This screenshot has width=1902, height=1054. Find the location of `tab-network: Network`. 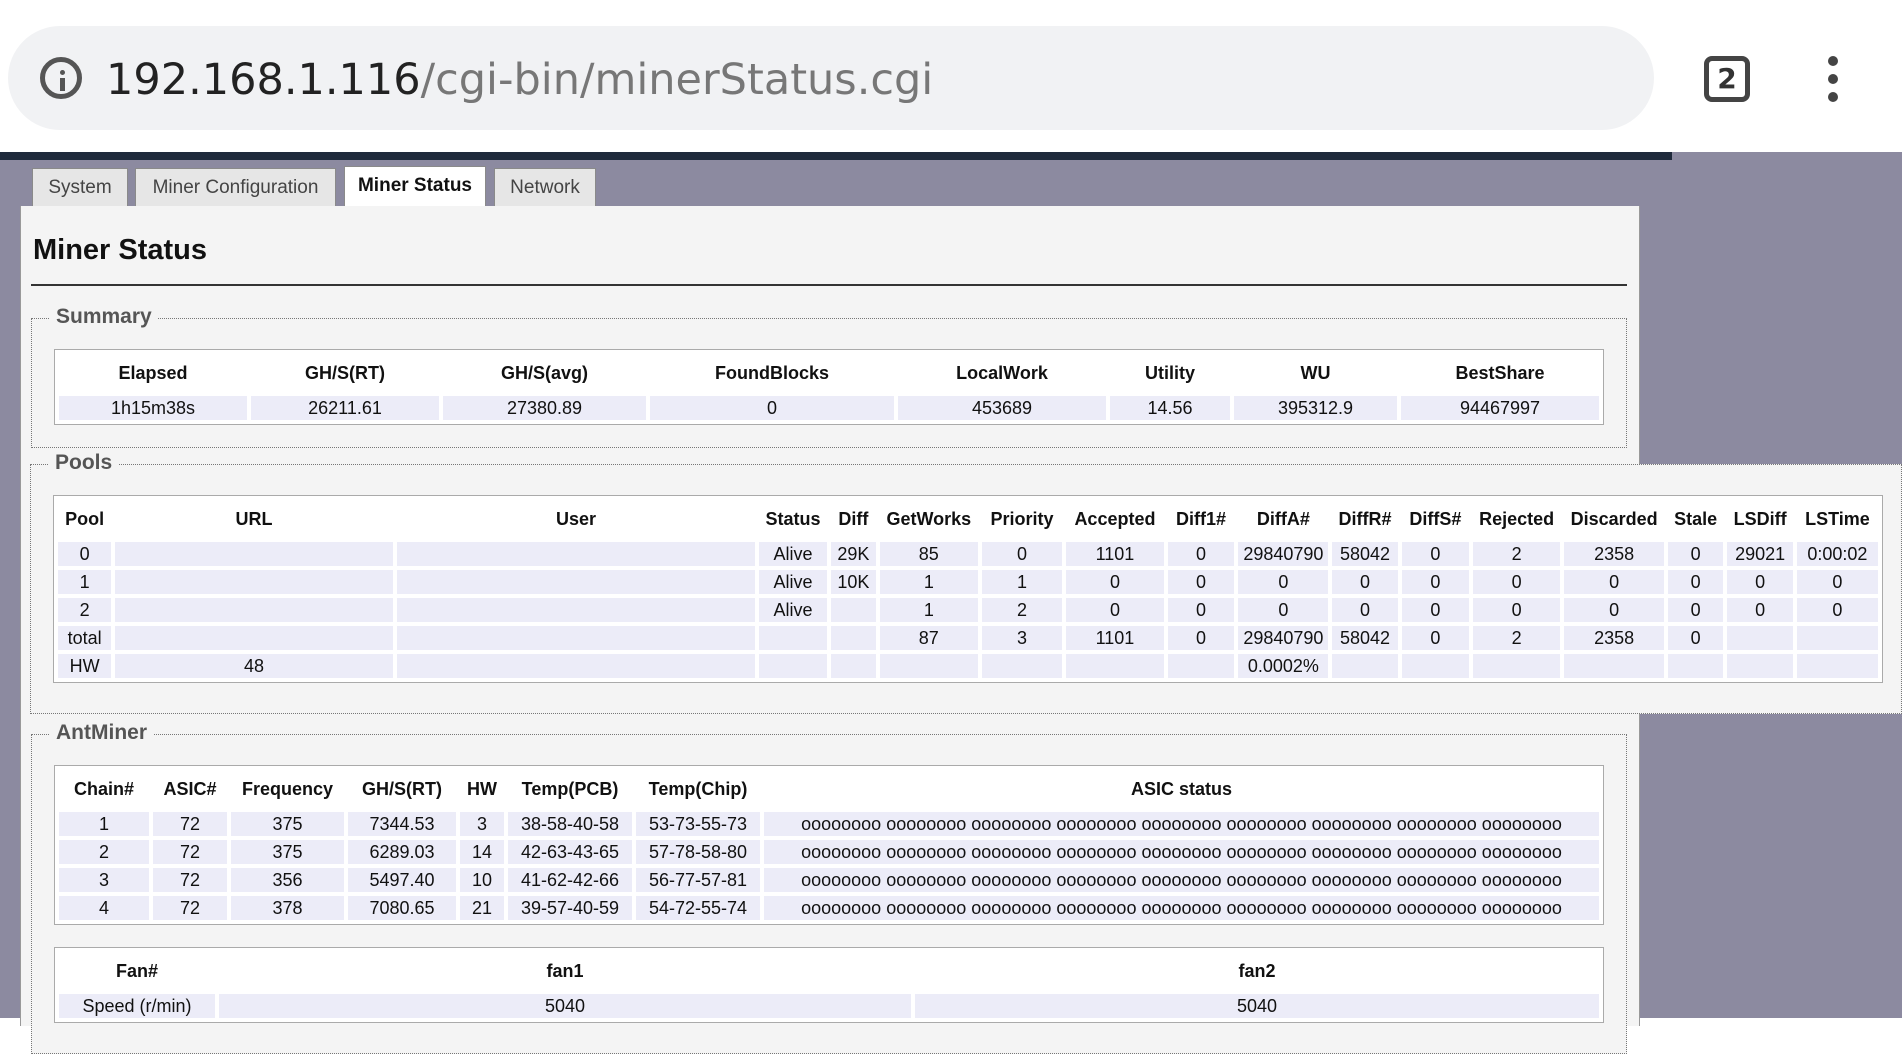

tab-network: Network is located at coordinates (545, 187).